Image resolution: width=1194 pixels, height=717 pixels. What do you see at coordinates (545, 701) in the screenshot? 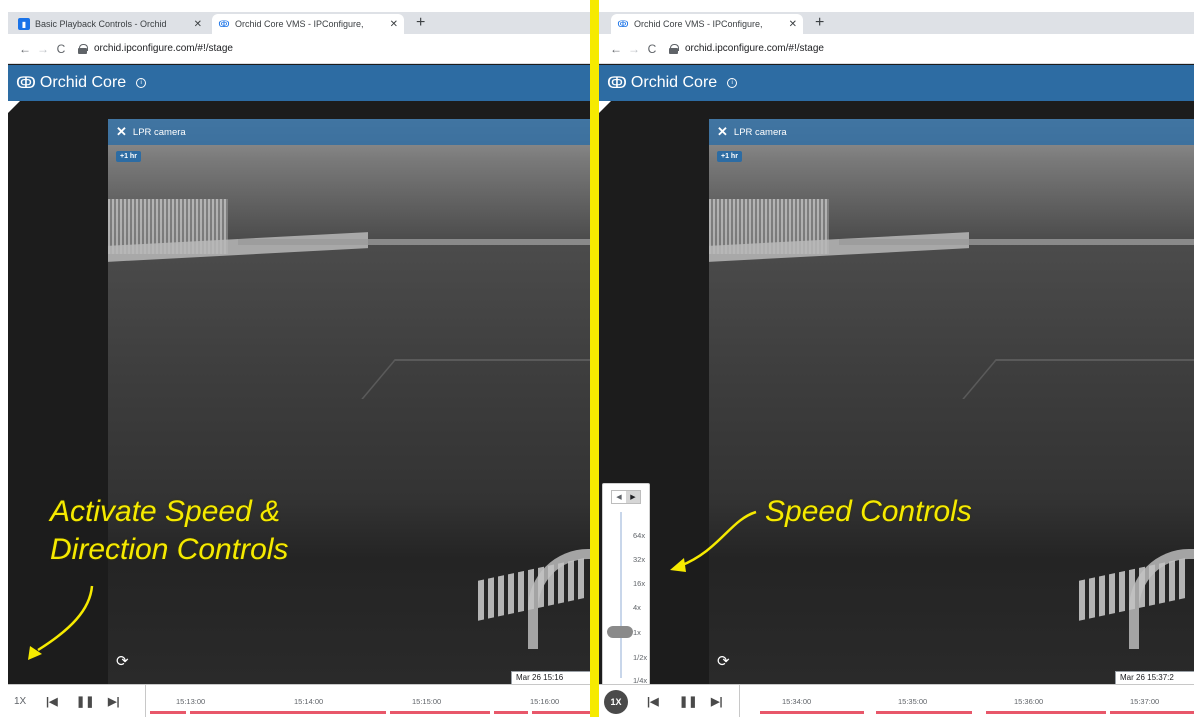
I see `timeline-label: 15:16:00` at bounding box center [545, 701].